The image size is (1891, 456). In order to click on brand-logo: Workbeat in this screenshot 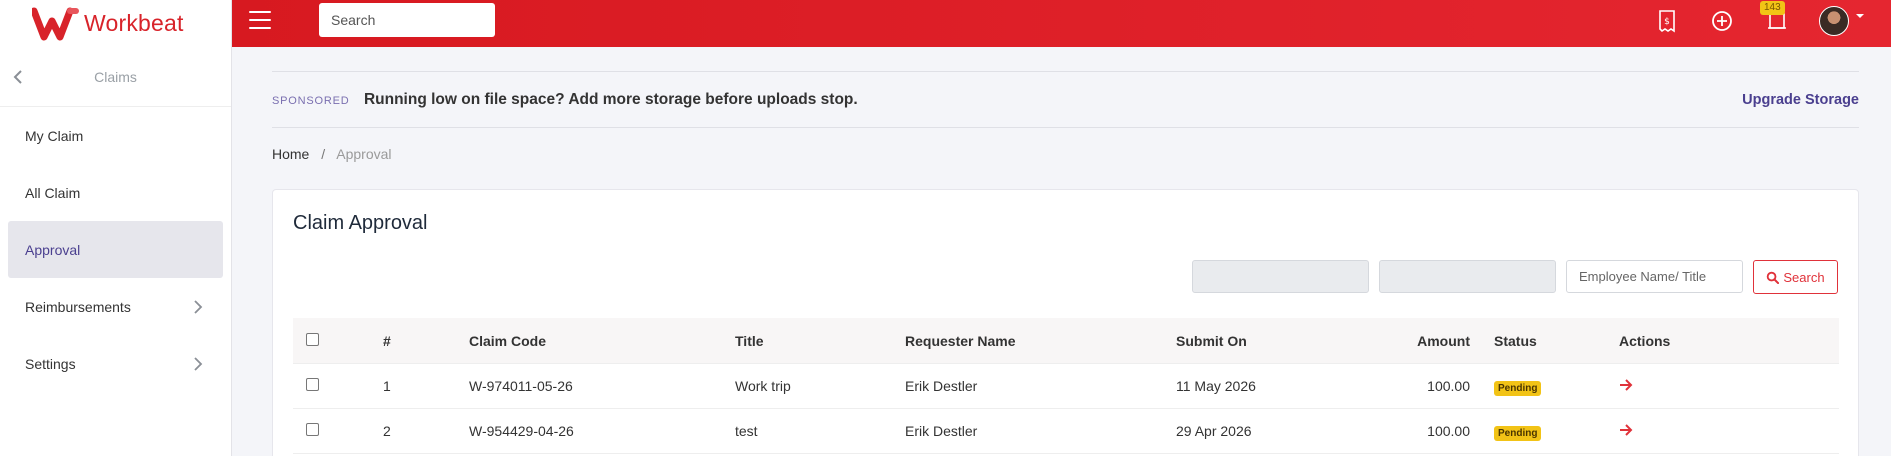, I will do `click(115, 23)`.